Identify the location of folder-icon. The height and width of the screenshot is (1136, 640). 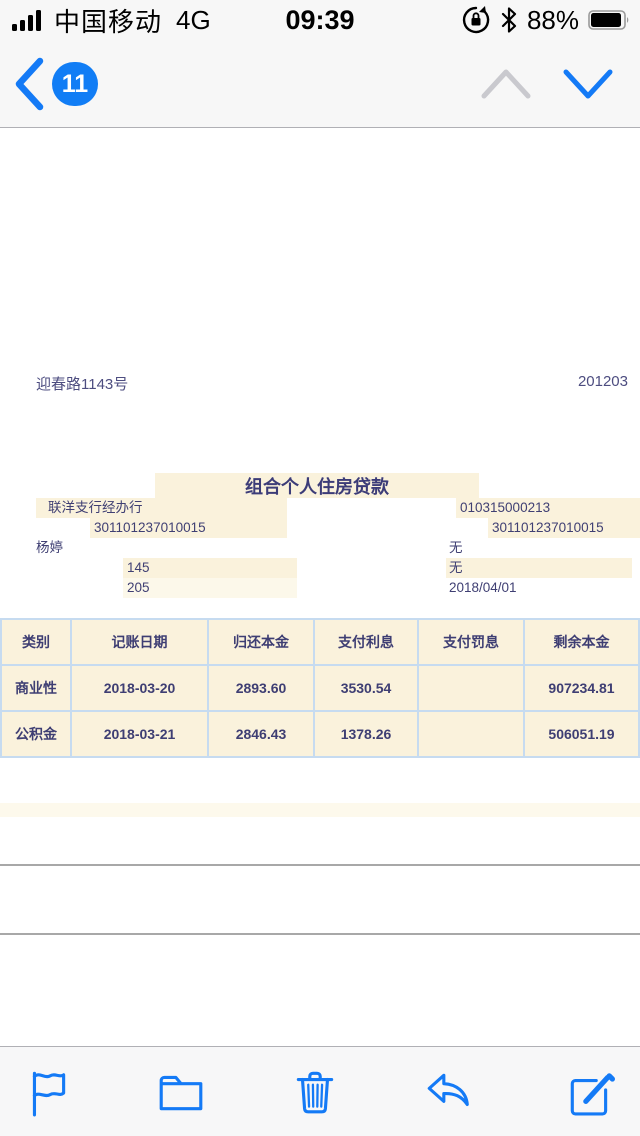
(181, 1092).